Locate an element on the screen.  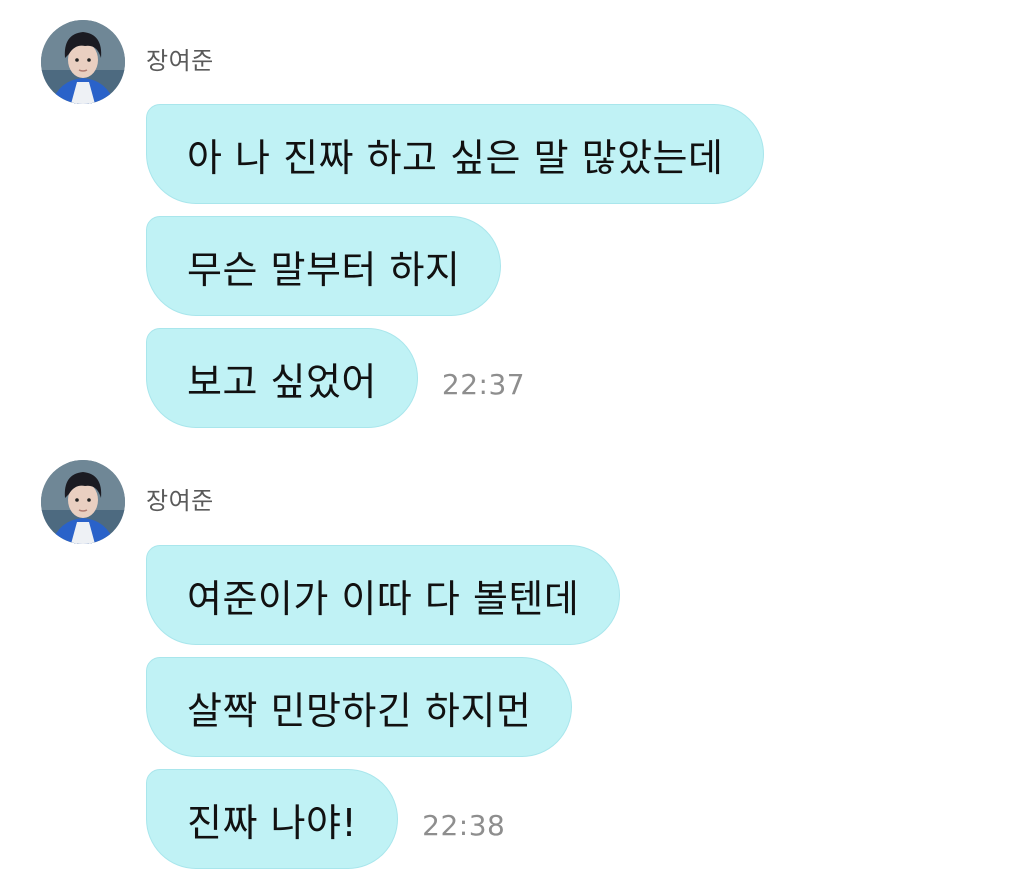
message-row: 살짝 민망하긴 하지먼 is located at coordinates (359, 707).